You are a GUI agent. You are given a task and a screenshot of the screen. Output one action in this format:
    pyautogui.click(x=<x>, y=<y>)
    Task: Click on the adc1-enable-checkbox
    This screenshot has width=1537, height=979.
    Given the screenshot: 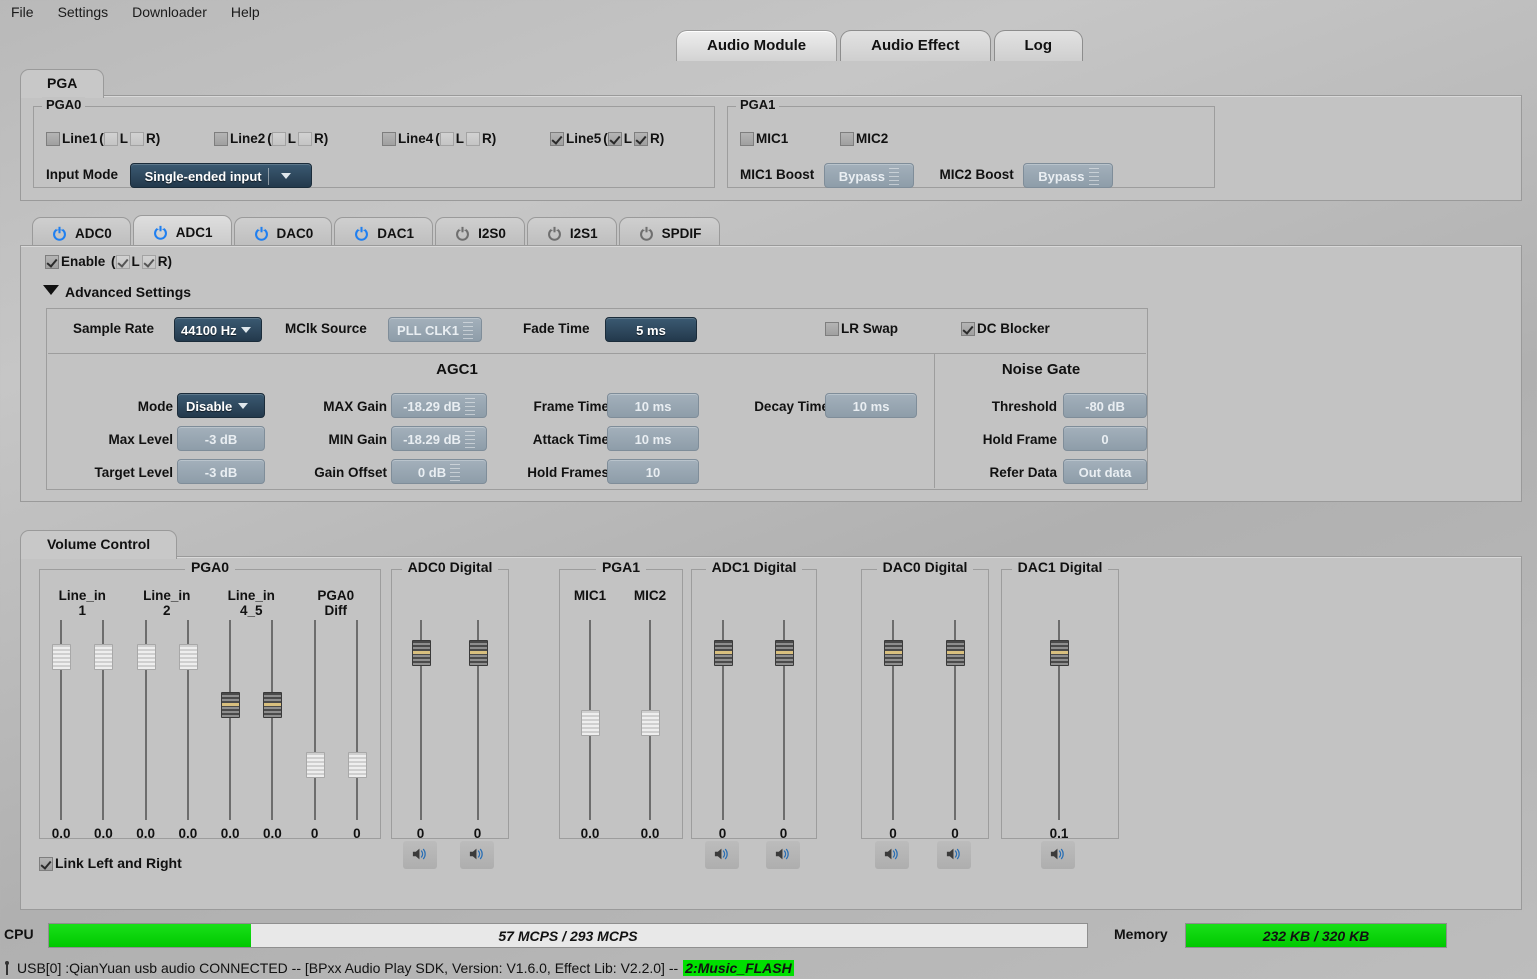 What is the action you would take?
    pyautogui.click(x=52, y=262)
    